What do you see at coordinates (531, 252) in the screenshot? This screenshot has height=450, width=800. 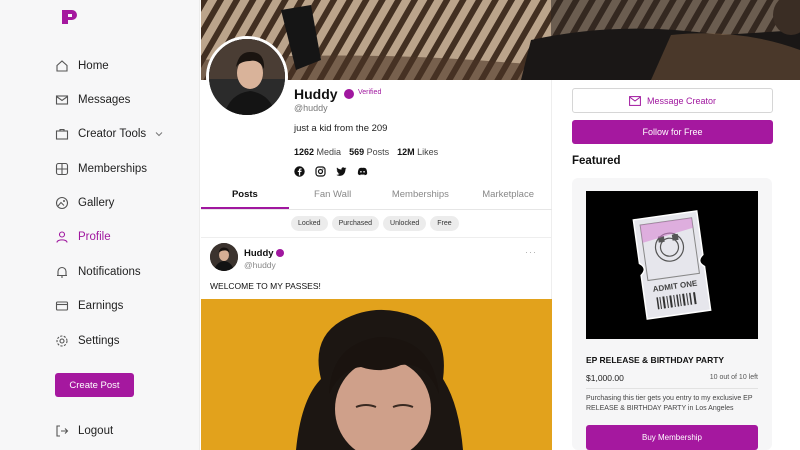 I see `post-more-icon: ···` at bounding box center [531, 252].